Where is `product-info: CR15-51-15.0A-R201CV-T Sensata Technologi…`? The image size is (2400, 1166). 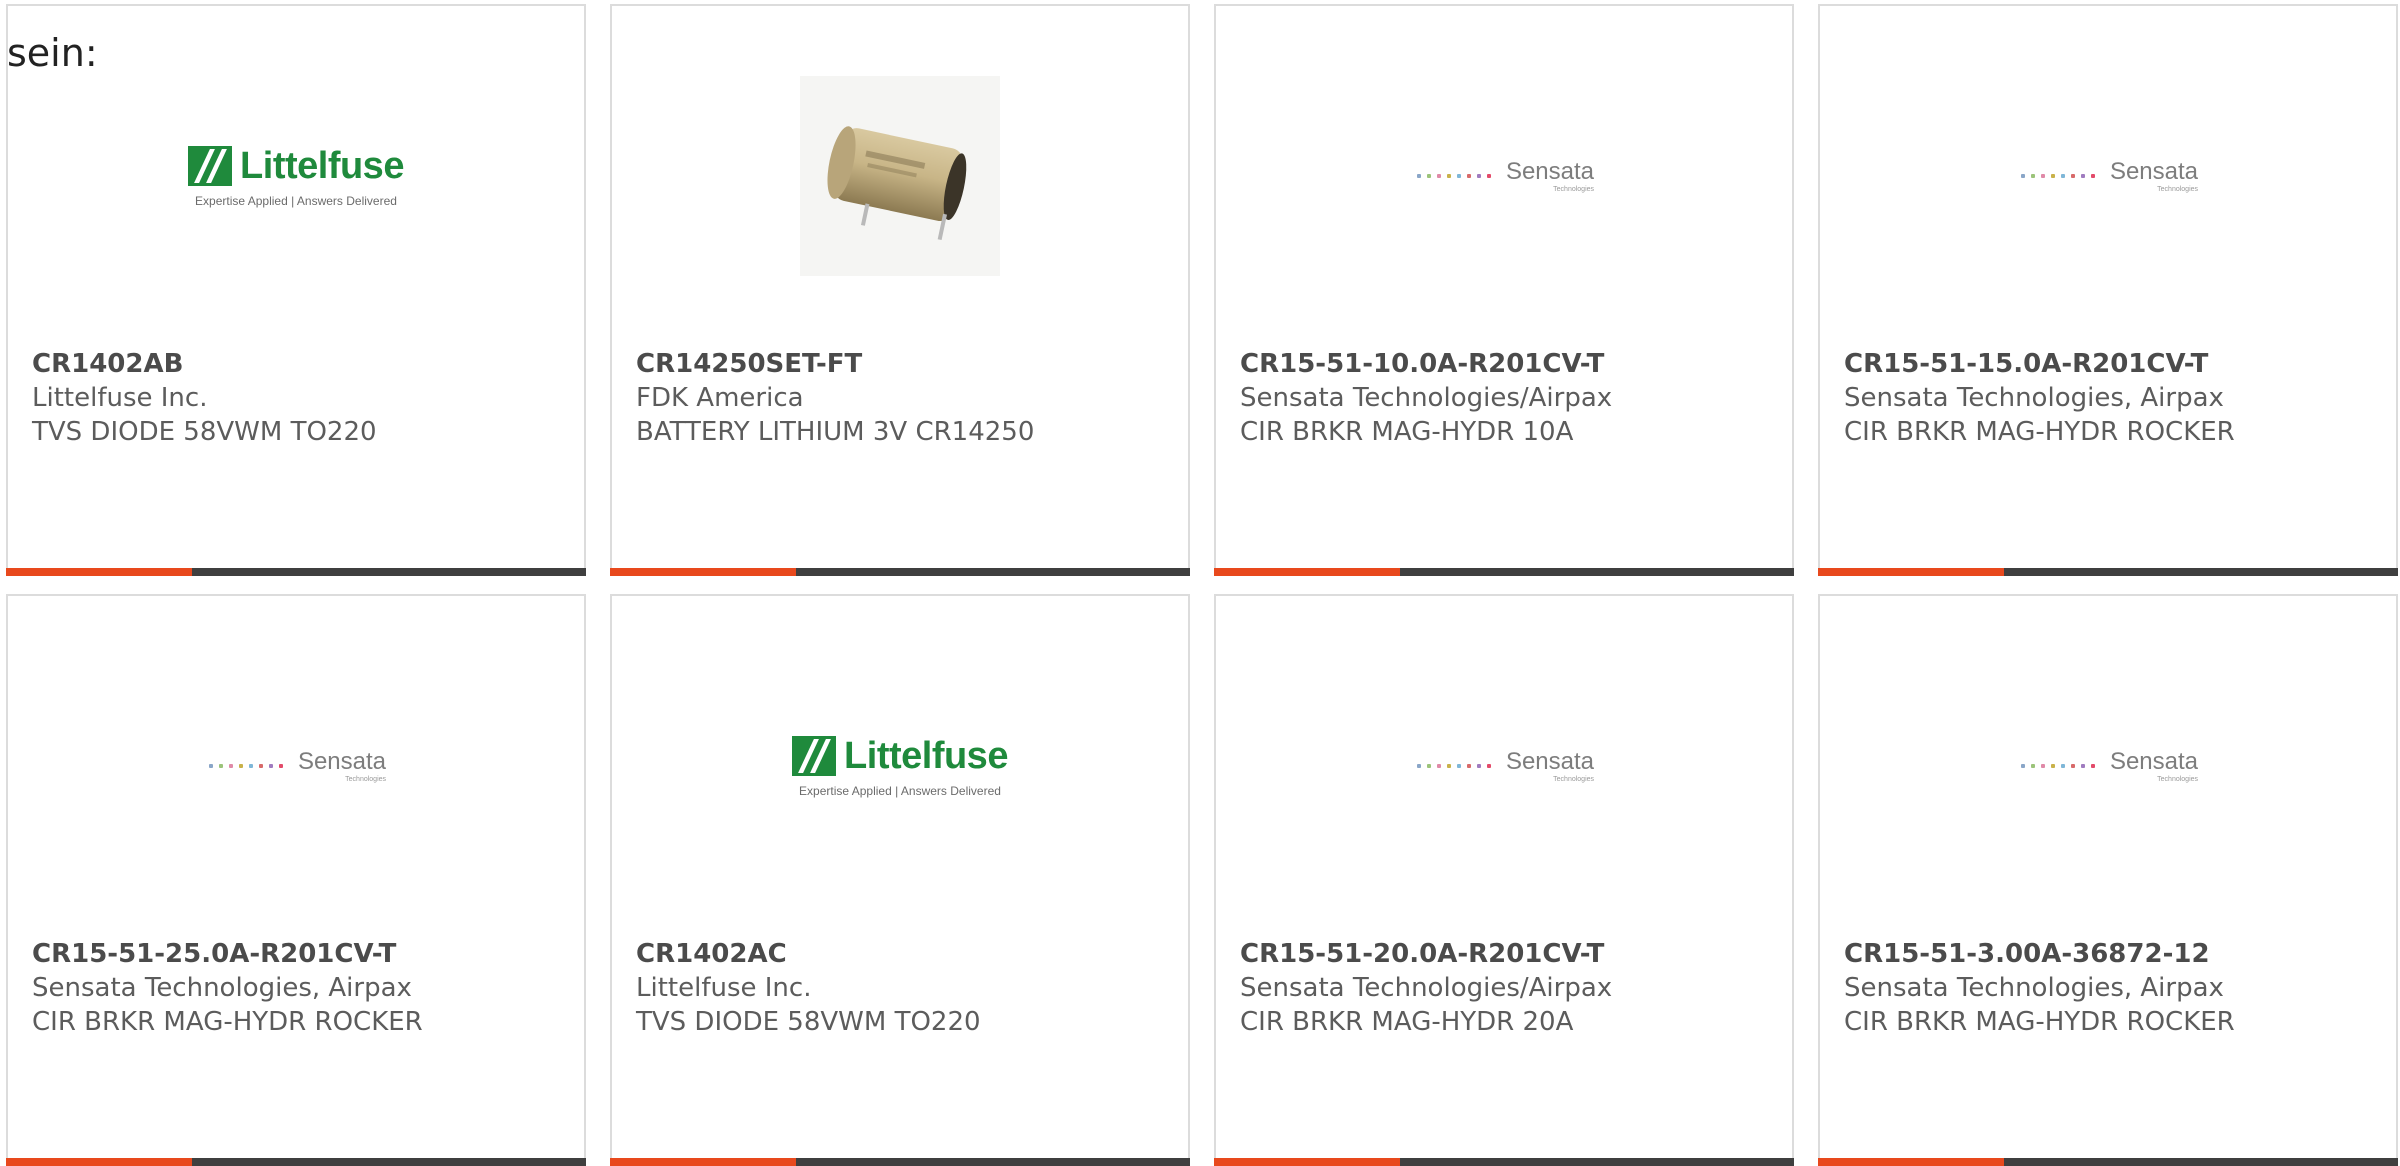 product-info: CR15-51-15.0A-R201CV-T Sensata Technologi… is located at coordinates (2039, 398).